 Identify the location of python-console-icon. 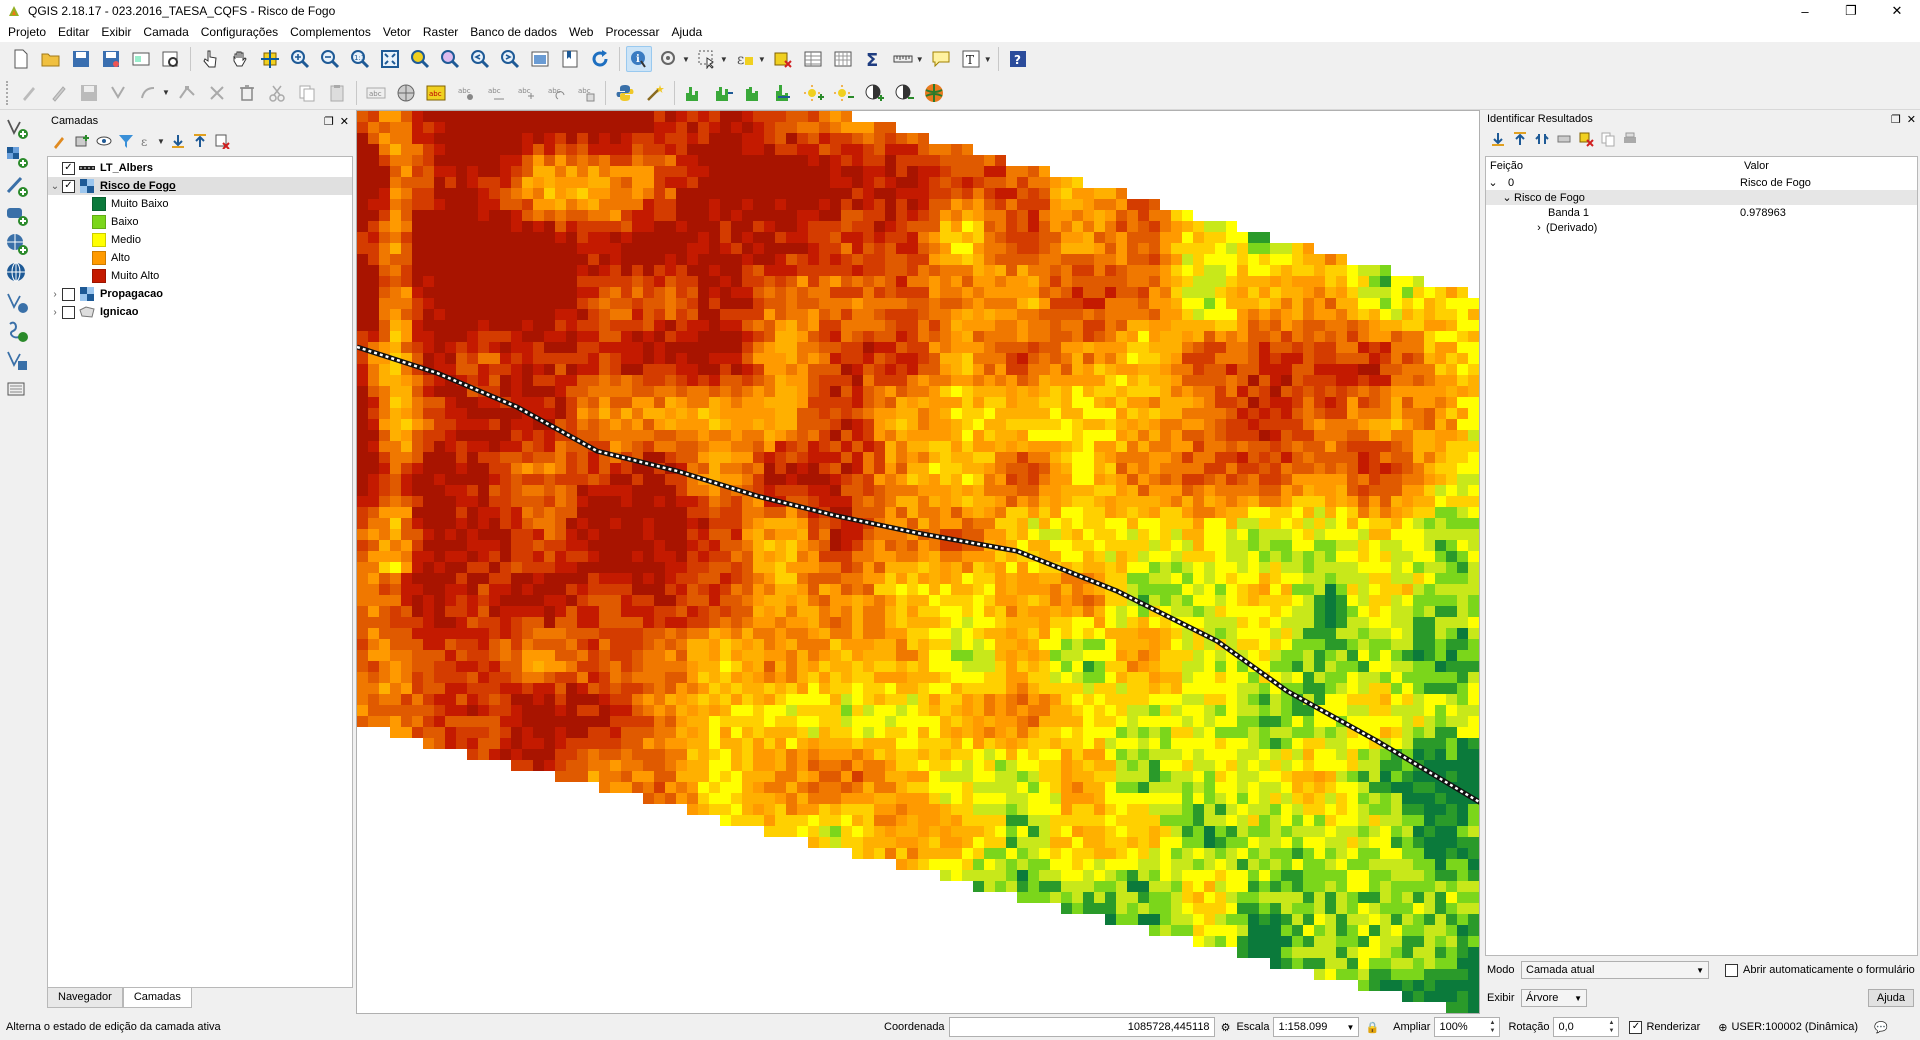
(625, 93).